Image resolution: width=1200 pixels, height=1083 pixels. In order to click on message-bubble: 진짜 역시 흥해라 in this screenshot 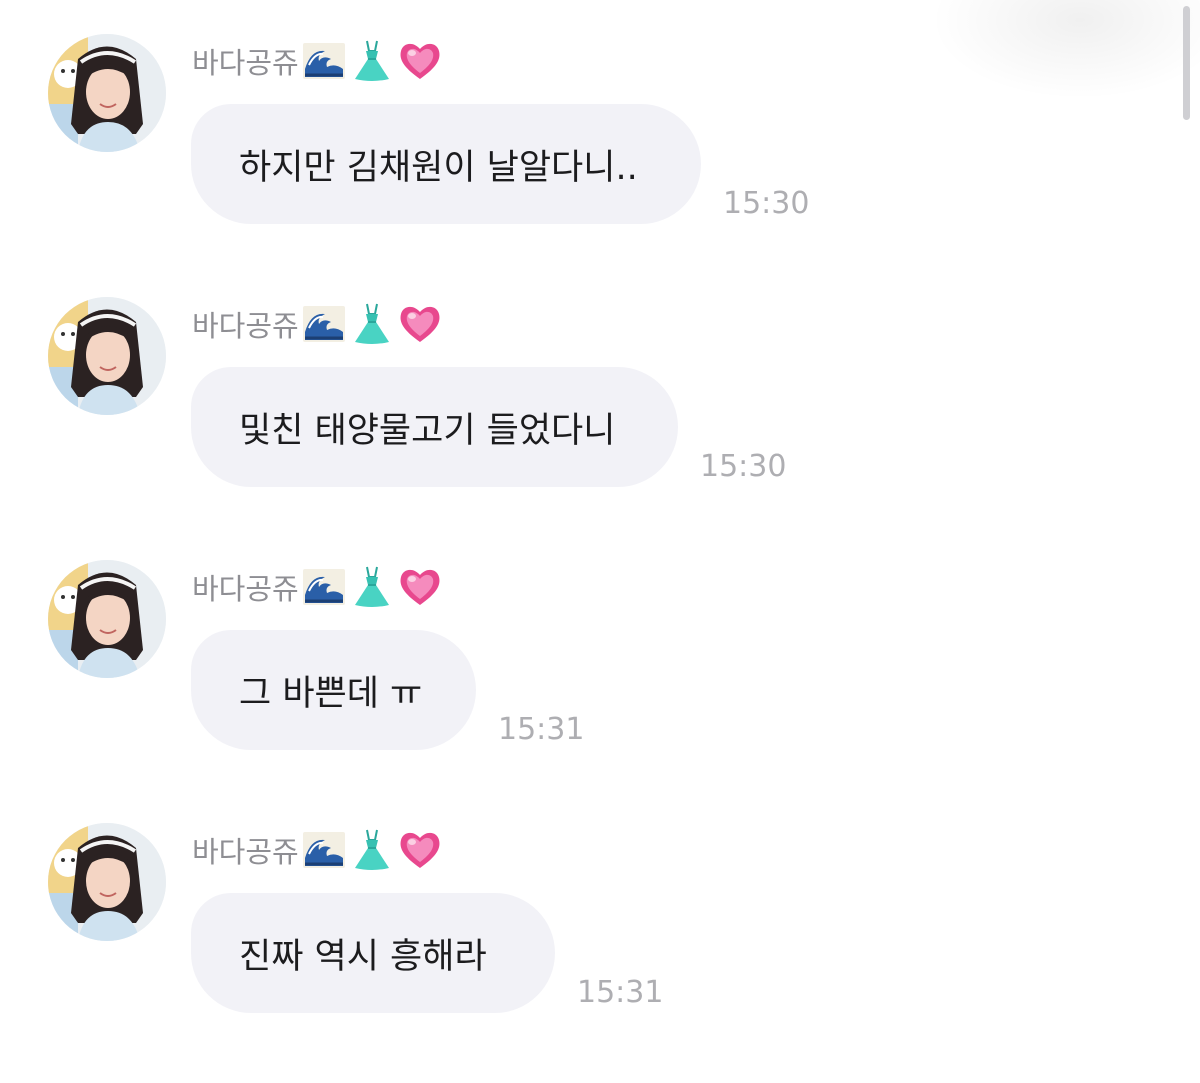, I will do `click(373, 953)`.